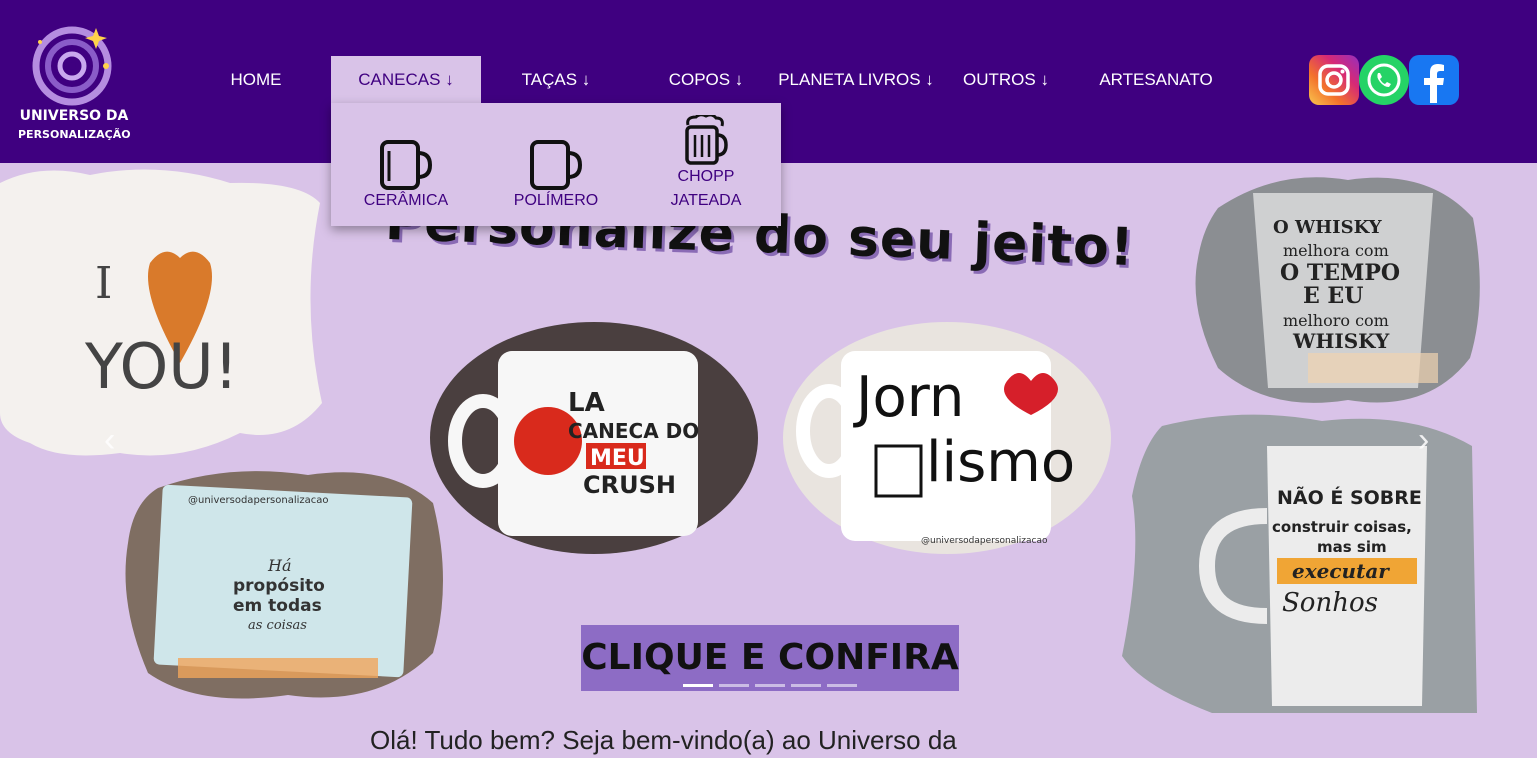 The image size is (1537, 758). I want to click on nav-outros: OUTROS ↓, so click(1006, 79).